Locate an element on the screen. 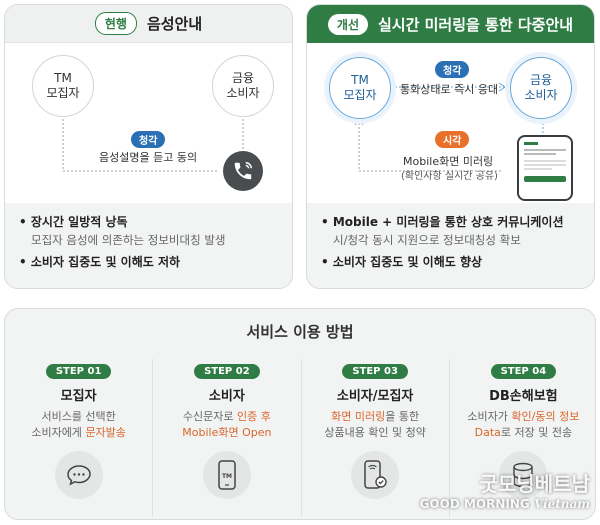  step-2: STEP 02 소비자 수신문자로 인증 후 Mobile화면 Open TM is located at coordinates (226, 438).